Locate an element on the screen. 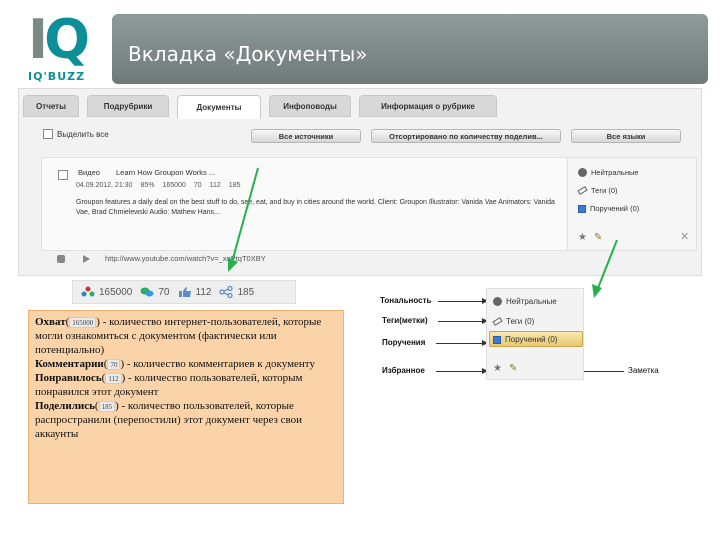 The image size is (720, 540). play-icon is located at coordinates (86, 259).